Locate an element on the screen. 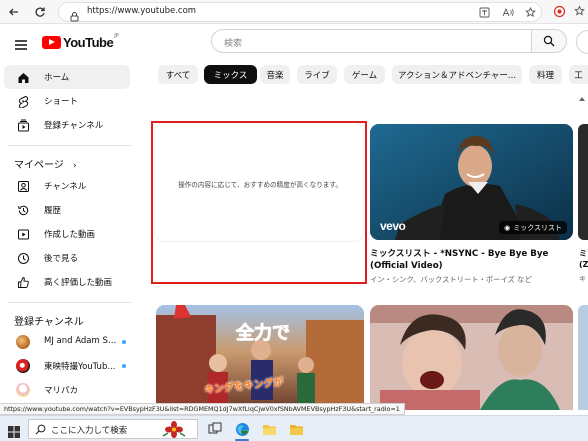 The height and width of the screenshot is (441, 588). sidebar-item-channel: チャンネル is located at coordinates (67, 186).